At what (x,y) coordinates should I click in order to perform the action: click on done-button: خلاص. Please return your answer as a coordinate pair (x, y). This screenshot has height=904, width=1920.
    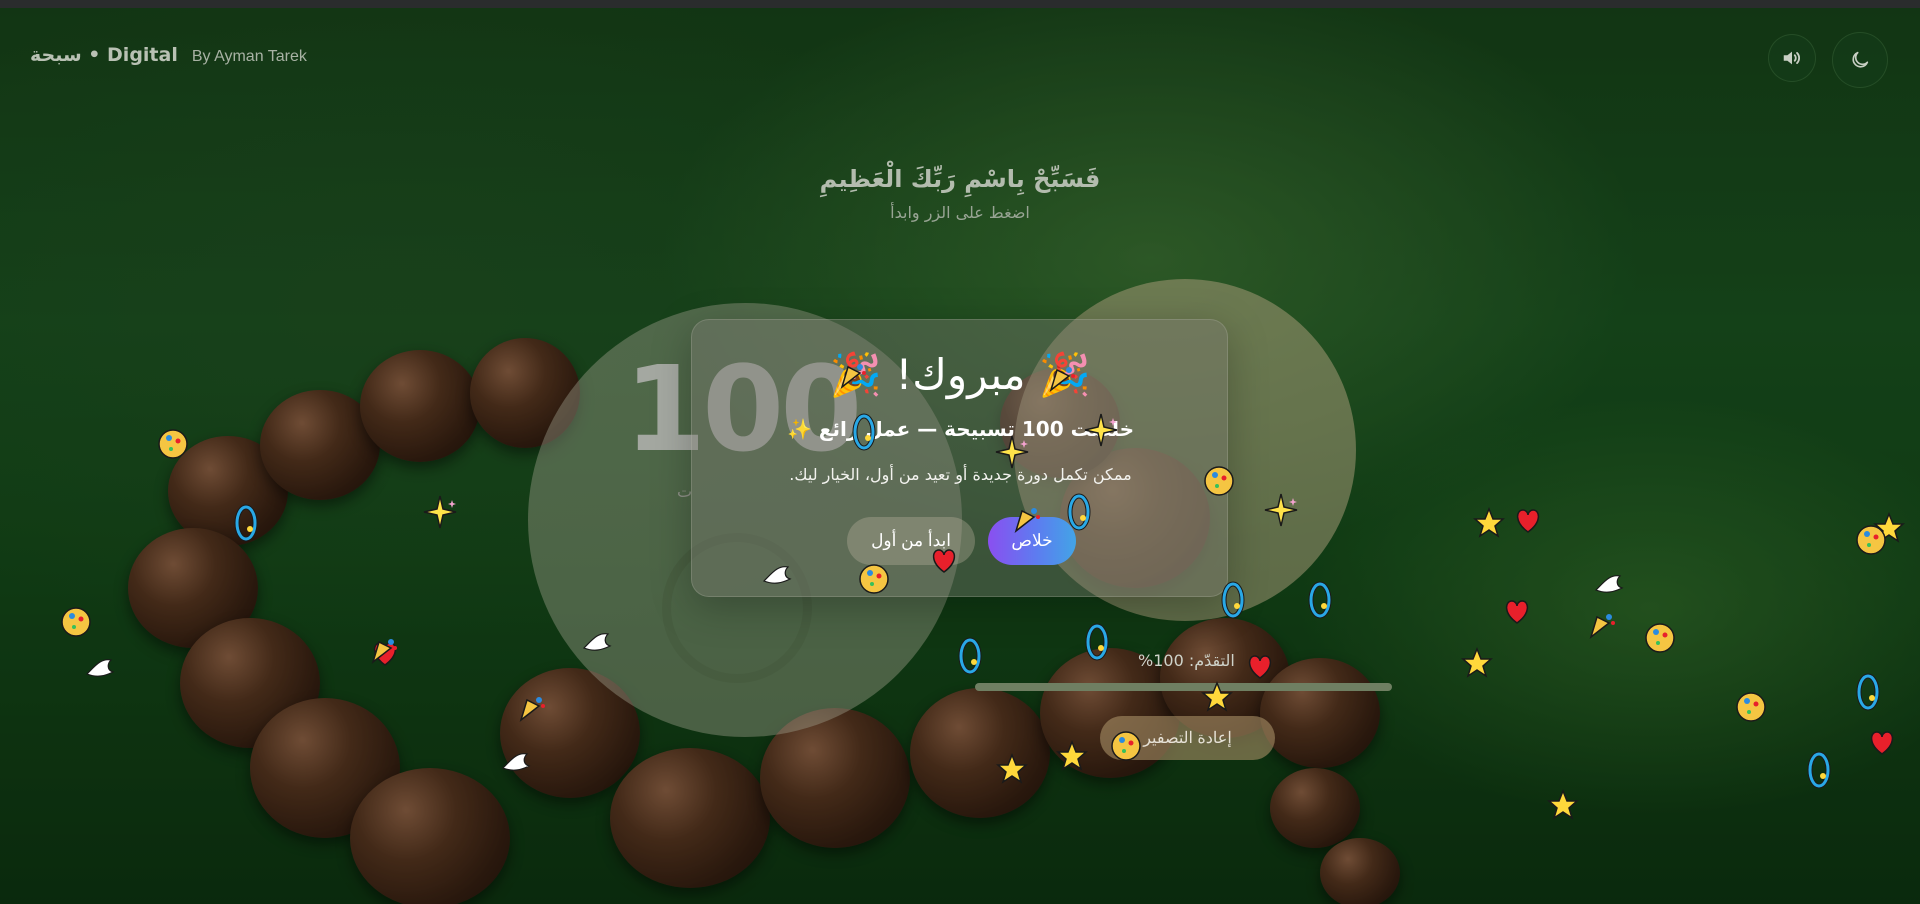
    Looking at the image, I should click on (1032, 541).